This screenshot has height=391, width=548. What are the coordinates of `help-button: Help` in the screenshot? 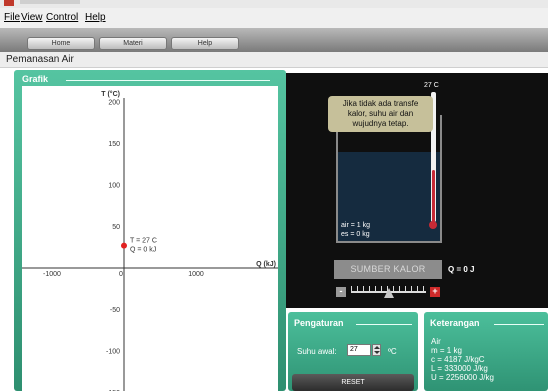 It's located at (205, 43).